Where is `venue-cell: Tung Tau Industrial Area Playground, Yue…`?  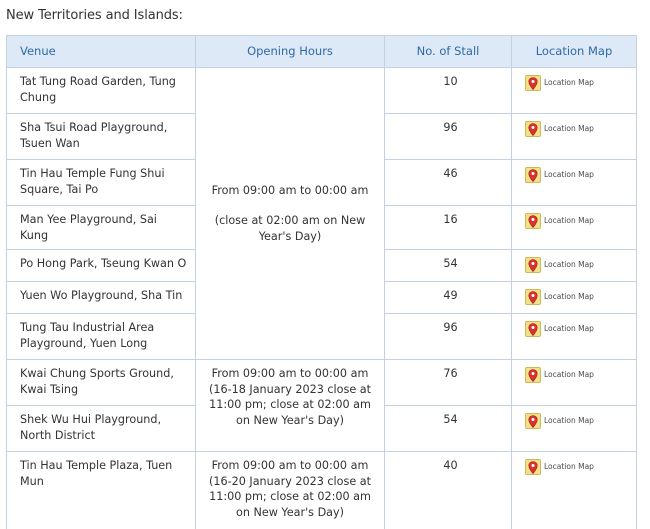
venue-cell: Tung Tau Industrial Area Playground, Yue… is located at coordinates (101, 336).